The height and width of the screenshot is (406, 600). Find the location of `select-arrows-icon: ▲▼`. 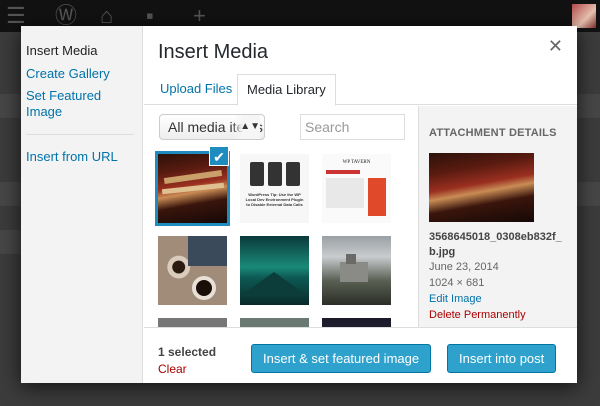

select-arrows-icon: ▲▼ is located at coordinates (246, 127).